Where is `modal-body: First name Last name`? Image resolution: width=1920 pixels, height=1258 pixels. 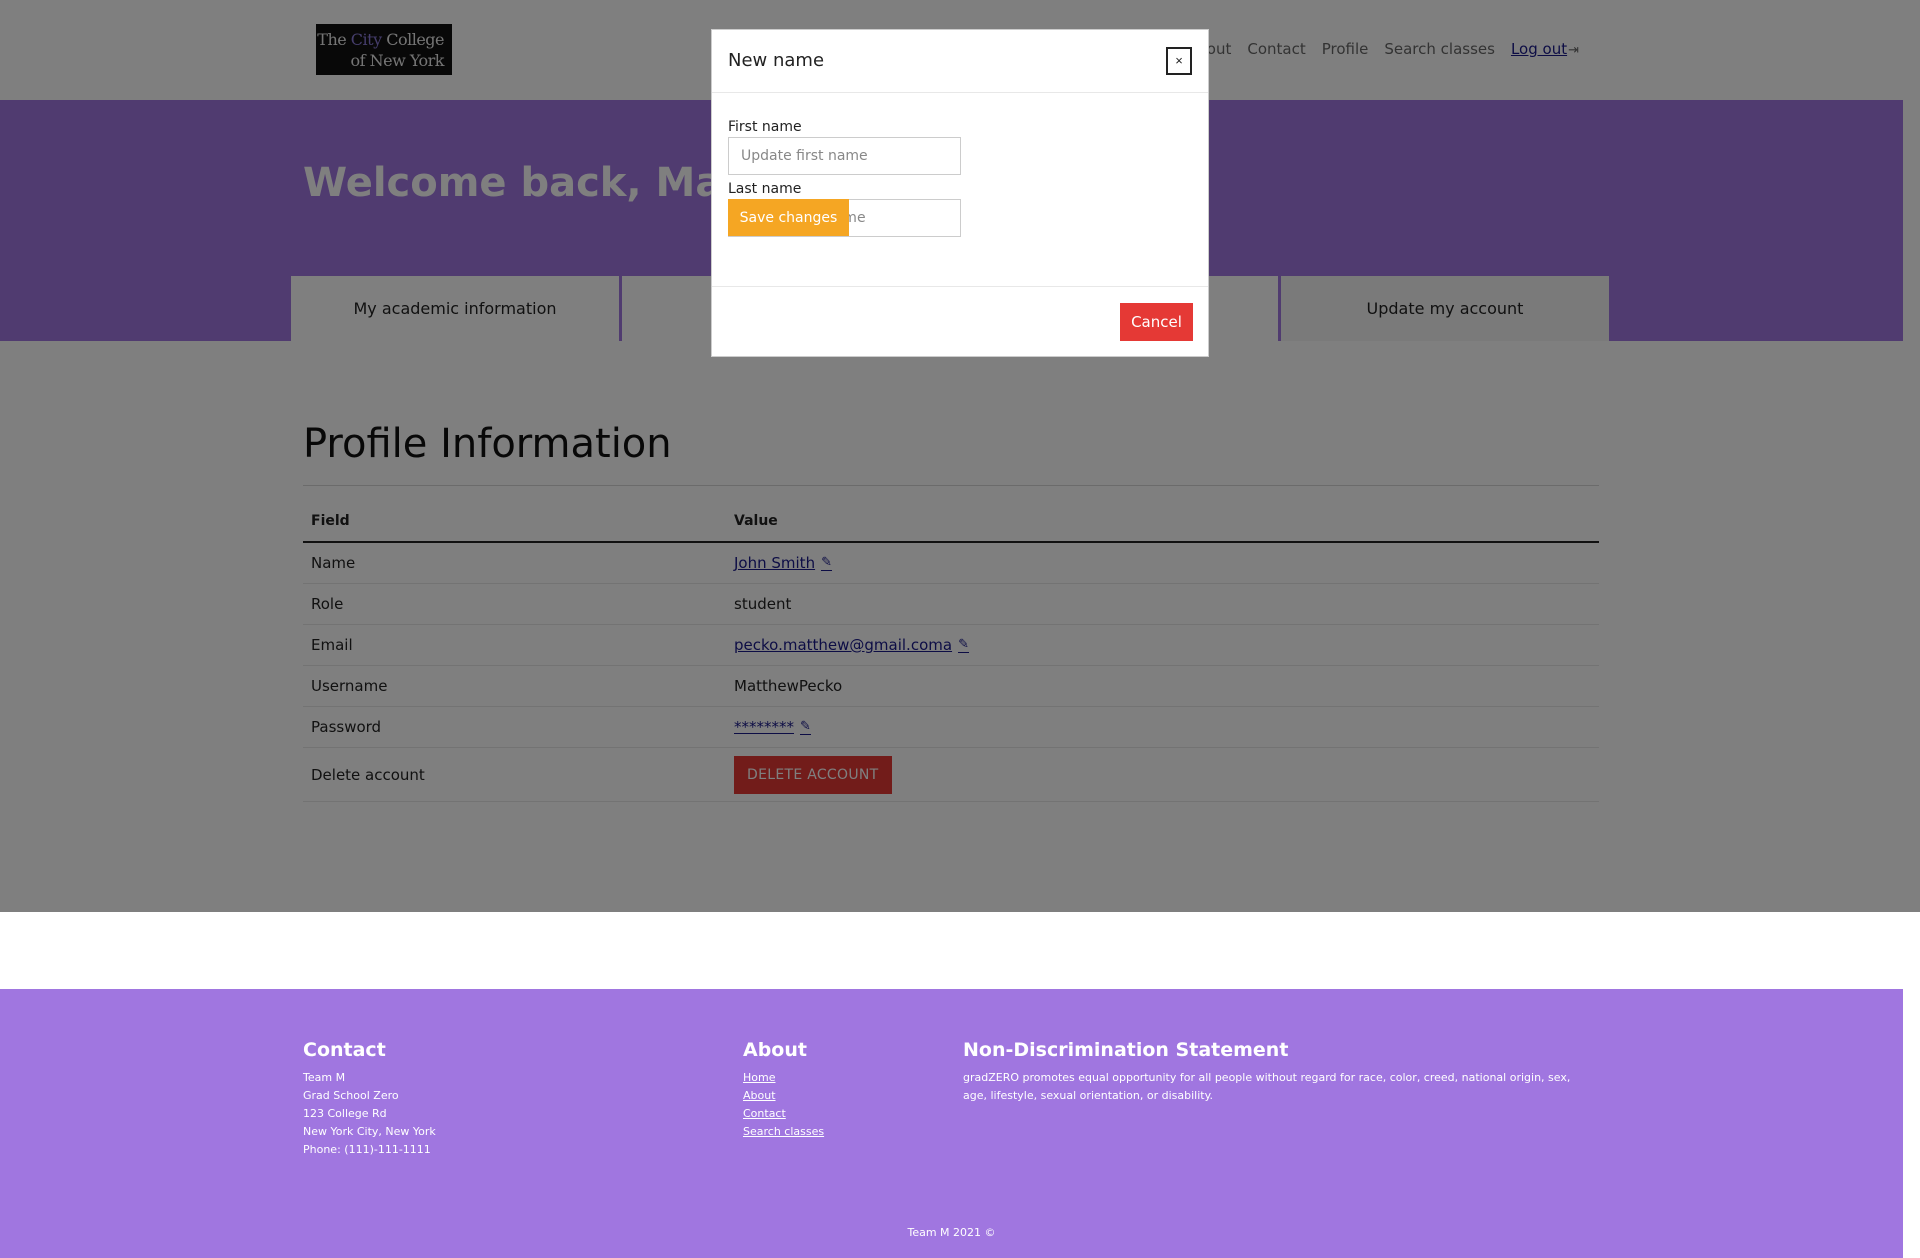
modal-body: First name Last name is located at coordinates (960, 190).